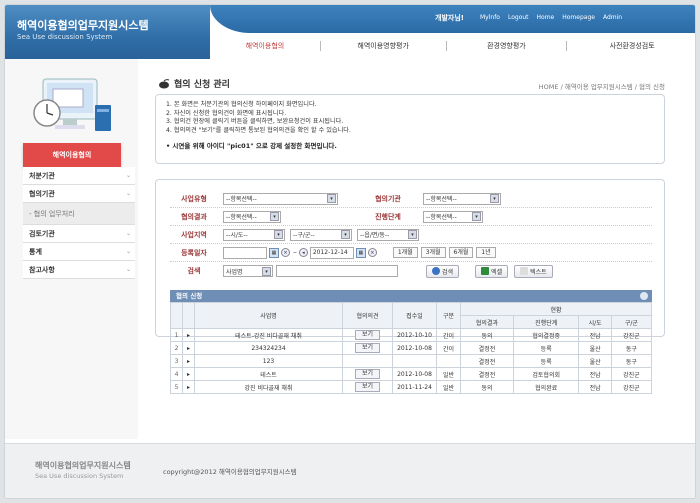 The height and width of the screenshot is (503, 700). Describe the element at coordinates (461, 252) in the screenshot. I see `period-6m-button: 6개월` at that location.